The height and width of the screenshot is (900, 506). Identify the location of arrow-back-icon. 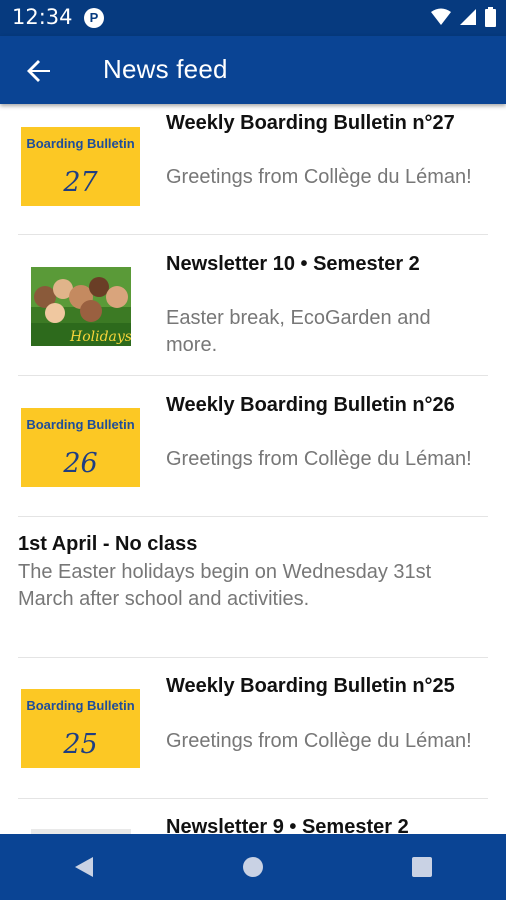
(38, 71).